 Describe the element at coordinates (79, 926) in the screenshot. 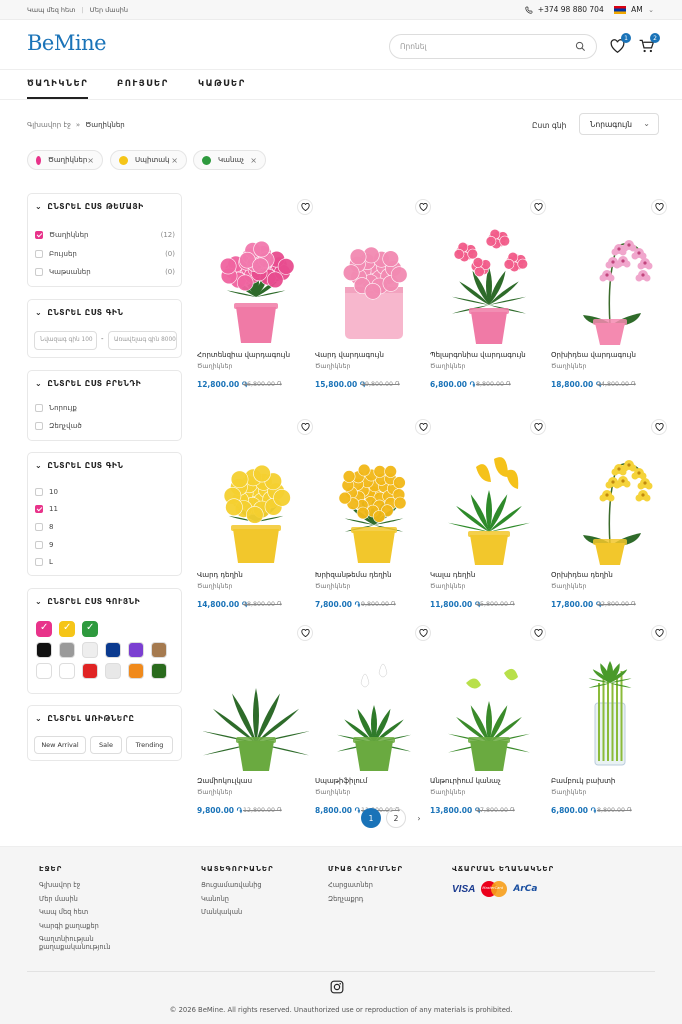

I see `footer-link: Կարգի քաղաքեր` at that location.